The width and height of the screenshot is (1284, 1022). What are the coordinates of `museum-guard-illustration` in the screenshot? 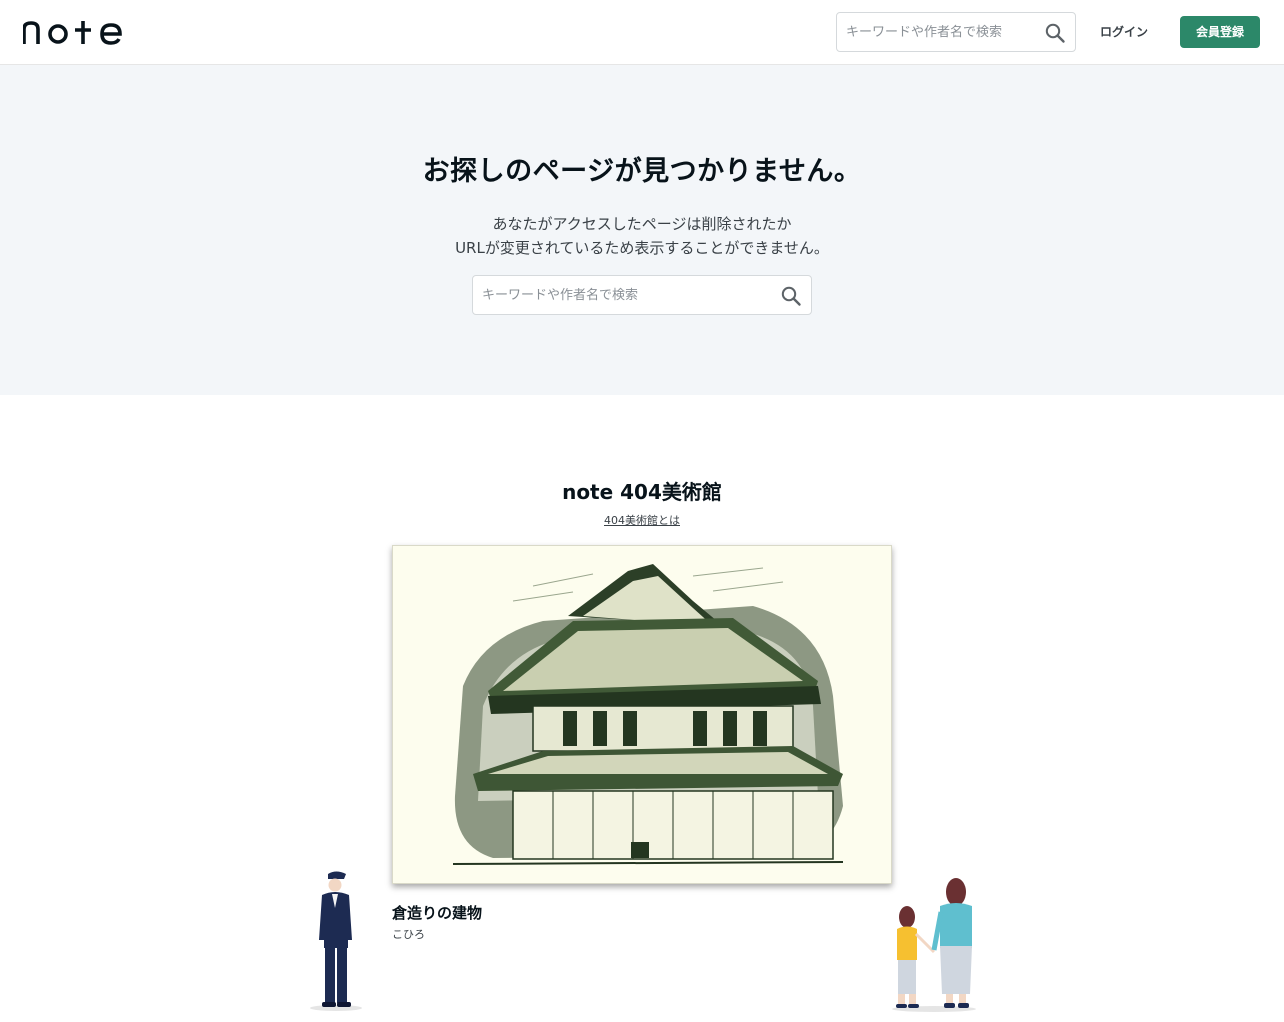 It's located at (336, 941).